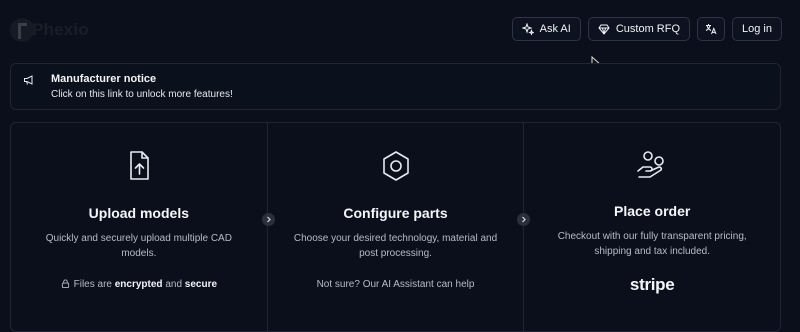  What do you see at coordinates (139, 165) in the screenshot?
I see `file-upload-icon` at bounding box center [139, 165].